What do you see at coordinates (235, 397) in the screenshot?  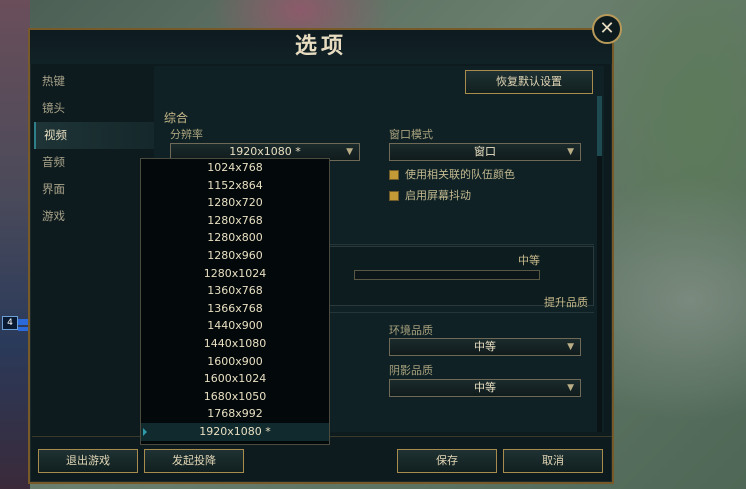 I see `resolution-option: 1680x1050` at bounding box center [235, 397].